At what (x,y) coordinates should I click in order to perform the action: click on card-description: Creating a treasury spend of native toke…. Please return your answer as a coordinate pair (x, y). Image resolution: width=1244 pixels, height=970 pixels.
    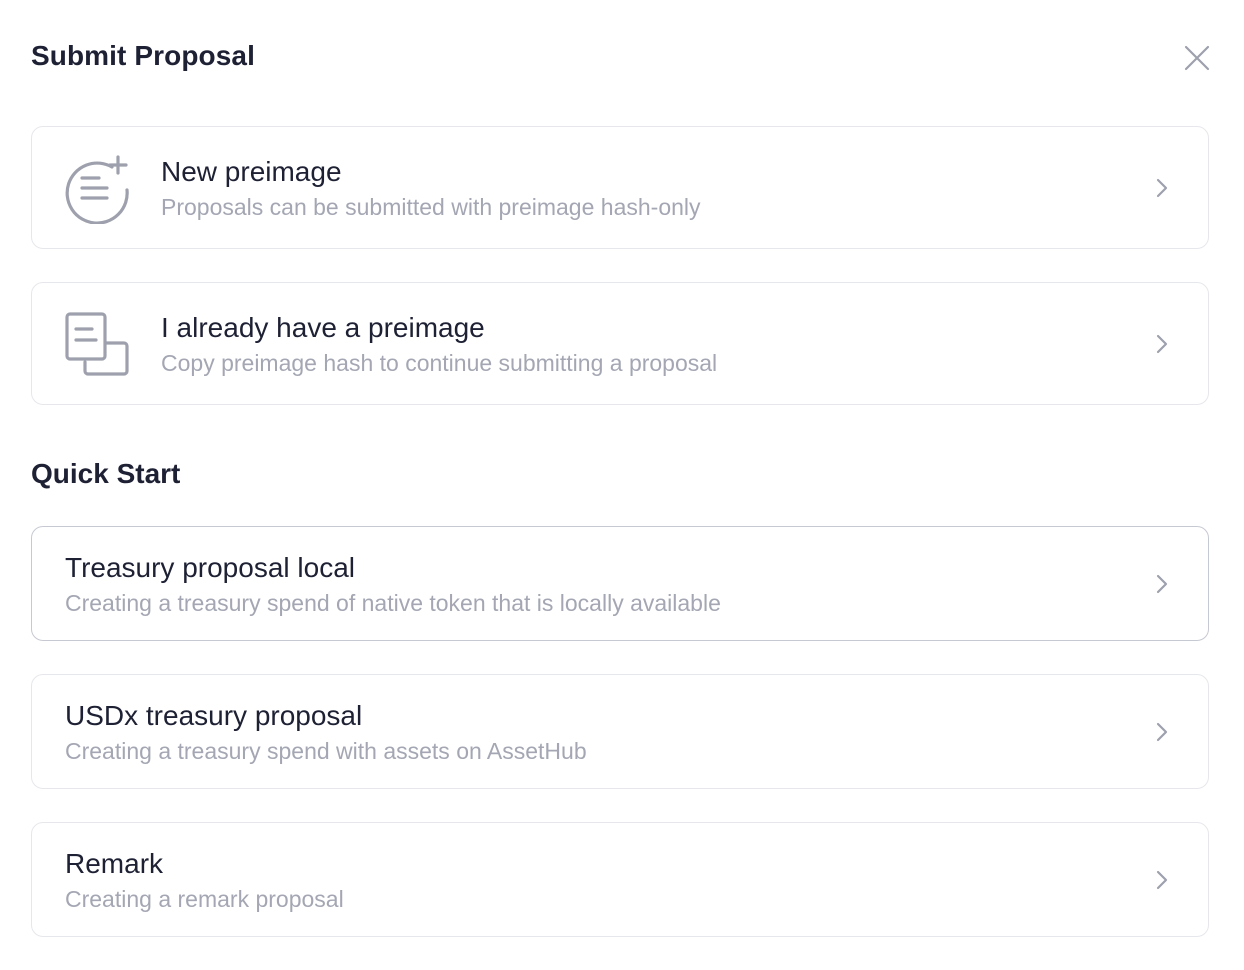
    Looking at the image, I should click on (393, 603).